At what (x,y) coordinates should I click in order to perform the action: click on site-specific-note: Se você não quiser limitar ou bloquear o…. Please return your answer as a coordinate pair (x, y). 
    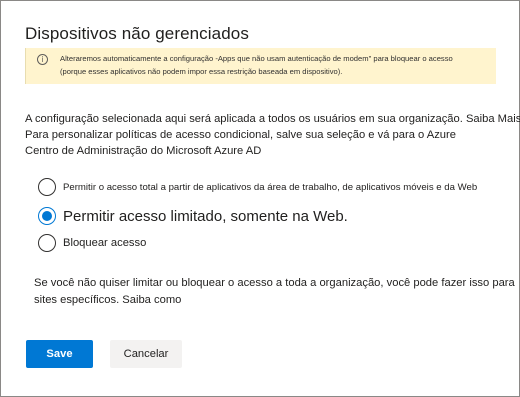
    Looking at the image, I should click on (274, 292).